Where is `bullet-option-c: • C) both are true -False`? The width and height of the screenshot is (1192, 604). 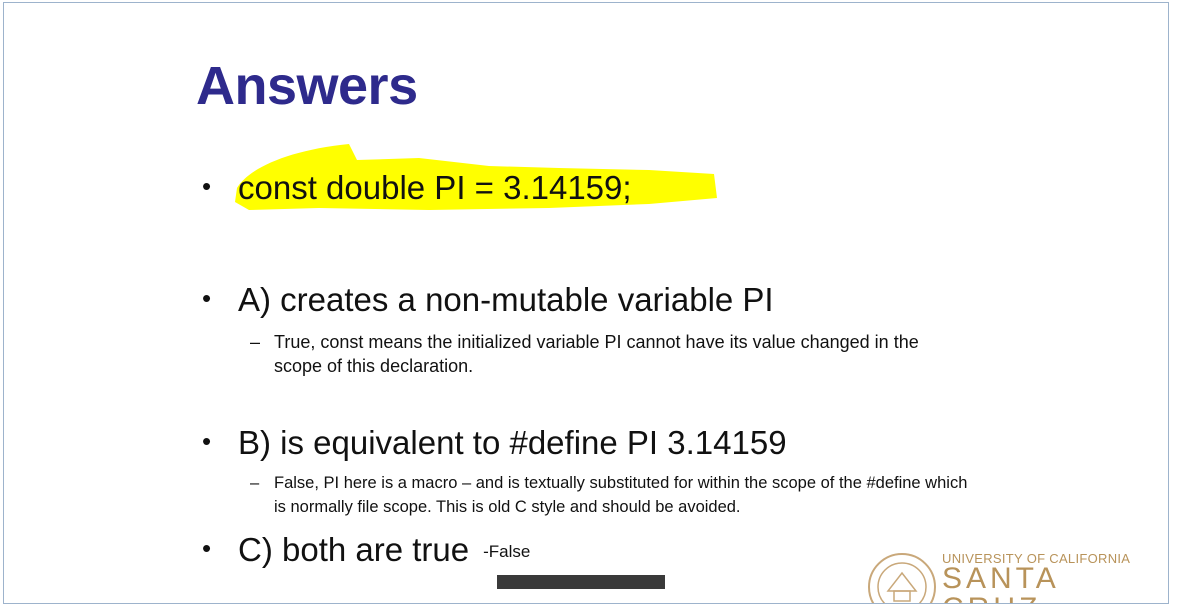
bullet-option-c: • C) both are true -False is located at coordinates (366, 550).